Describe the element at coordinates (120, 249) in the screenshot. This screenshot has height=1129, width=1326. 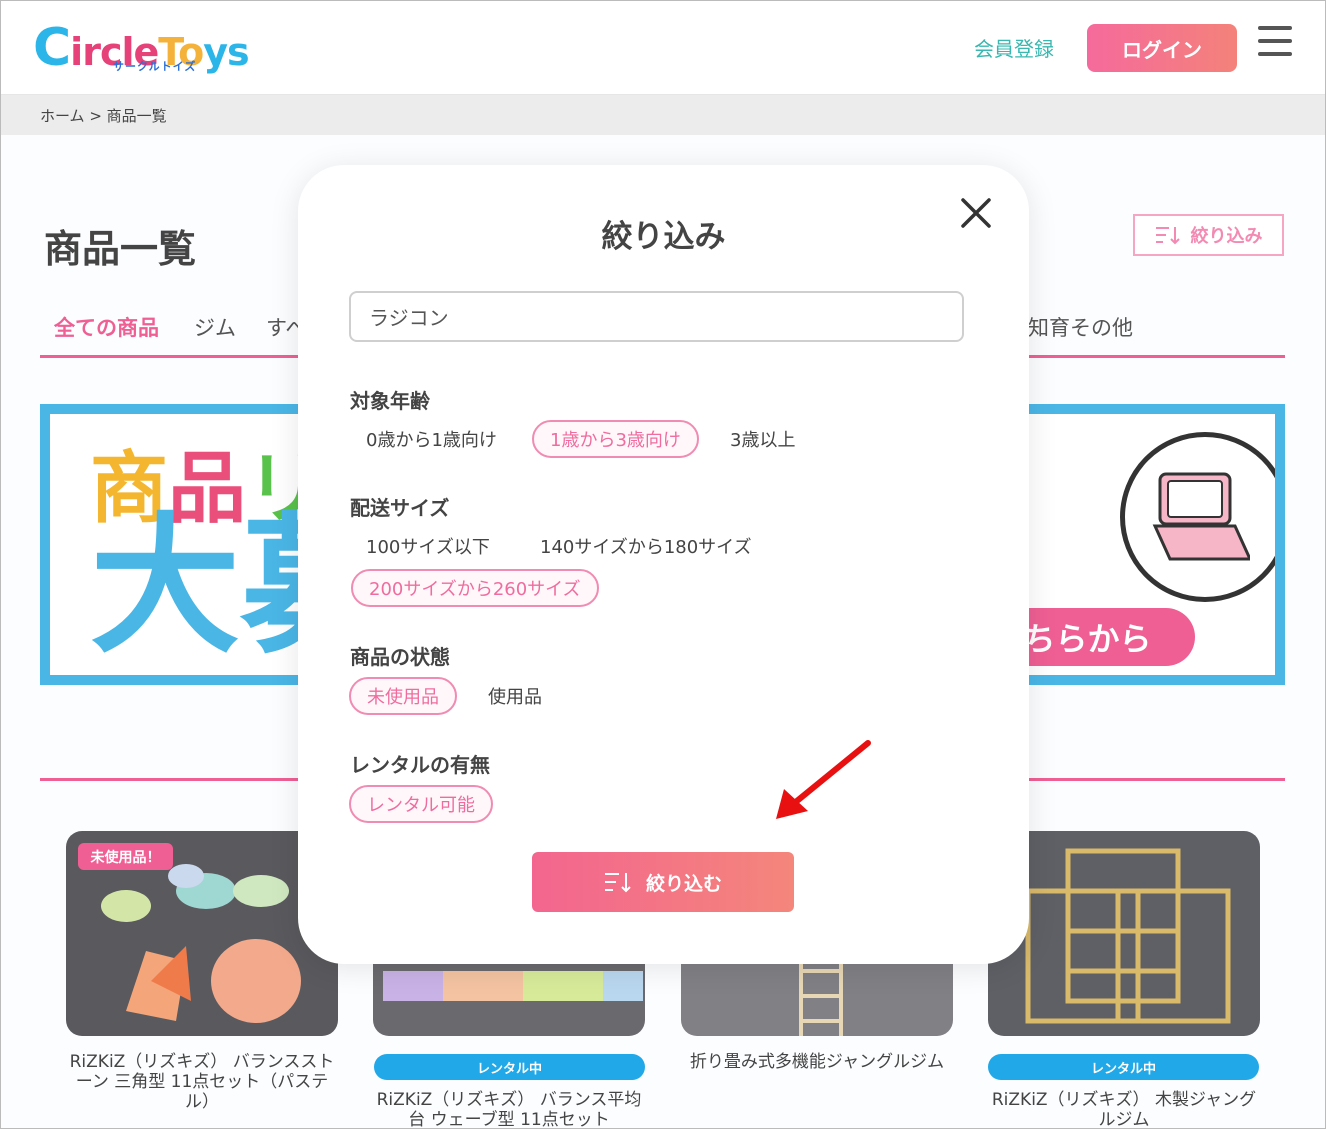
I see `page-title: 商品一覧` at that location.